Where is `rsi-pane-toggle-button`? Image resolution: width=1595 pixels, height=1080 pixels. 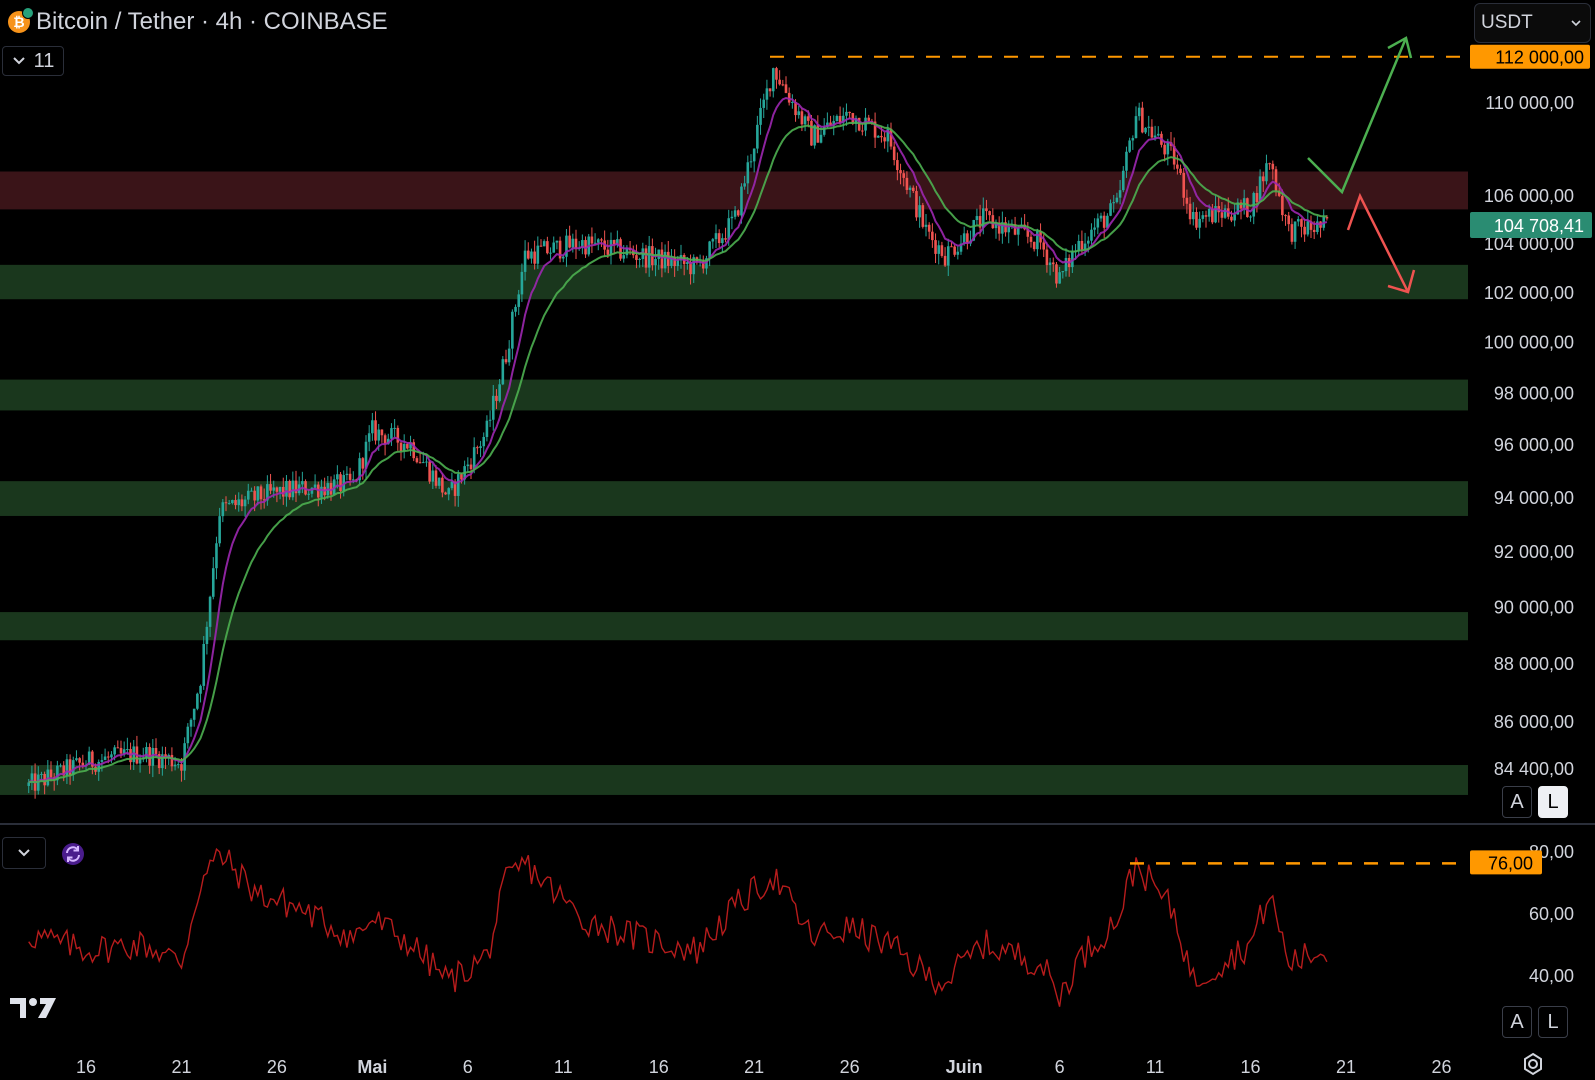
rsi-pane-toggle-button is located at coordinates (24, 853).